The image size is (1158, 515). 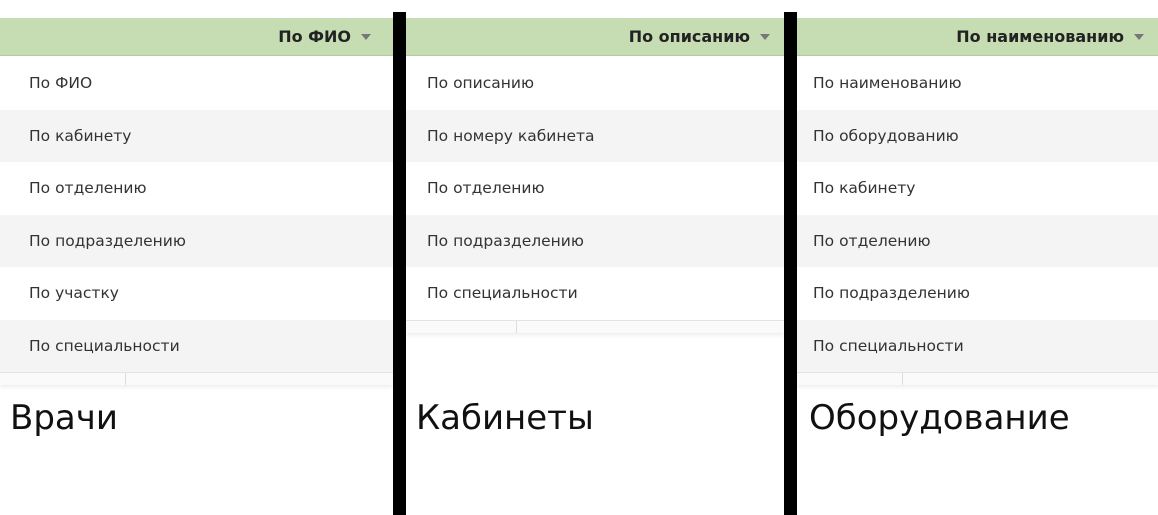 What do you see at coordinates (1040, 36) in the screenshot?
I see `sort-selected-label: По наименованию` at bounding box center [1040, 36].